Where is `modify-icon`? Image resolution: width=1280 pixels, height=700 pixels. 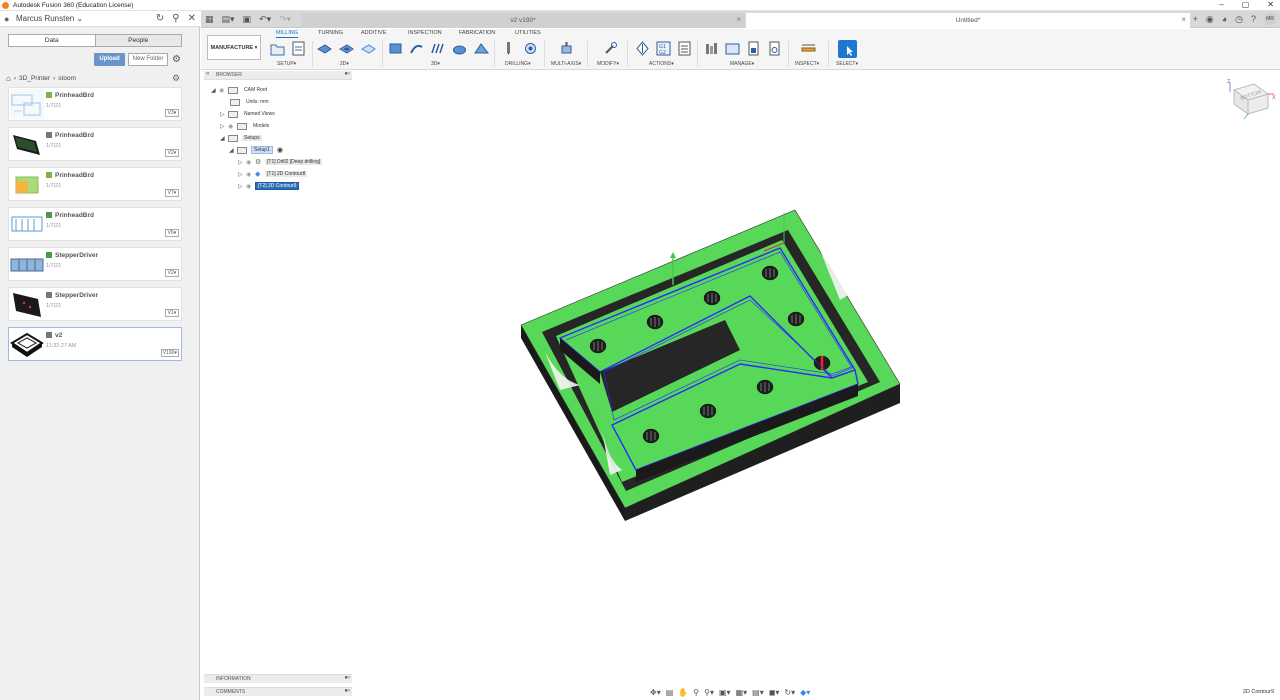 modify-icon is located at coordinates (610, 48).